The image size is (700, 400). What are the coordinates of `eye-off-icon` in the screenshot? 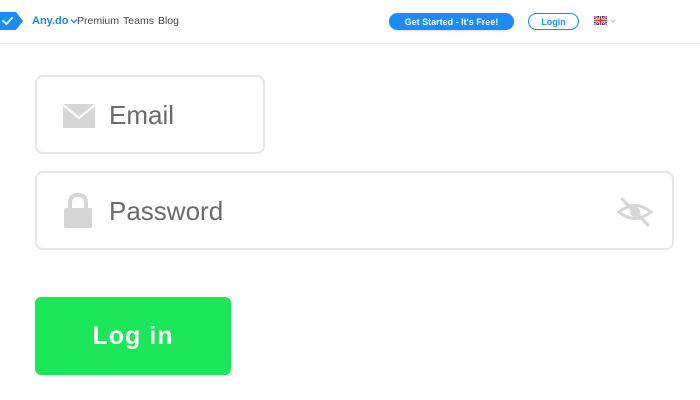 It's located at (635, 212).